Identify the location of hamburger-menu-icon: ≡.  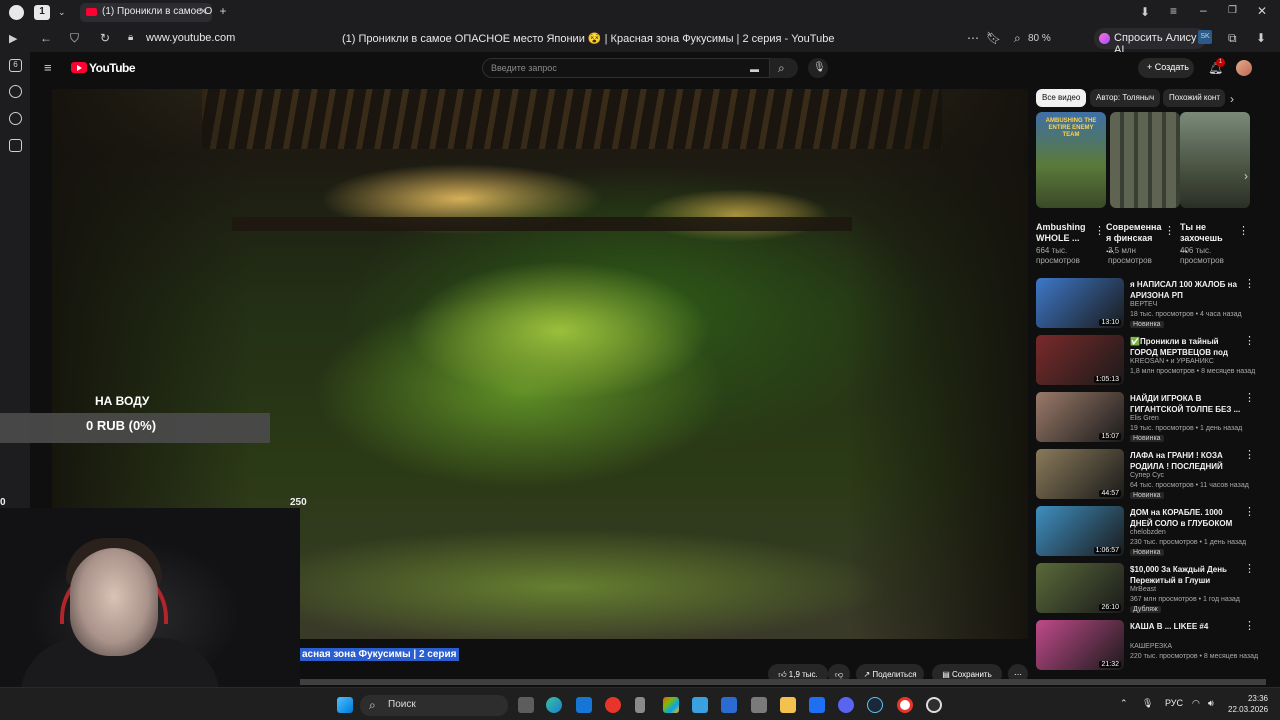
(48, 68).